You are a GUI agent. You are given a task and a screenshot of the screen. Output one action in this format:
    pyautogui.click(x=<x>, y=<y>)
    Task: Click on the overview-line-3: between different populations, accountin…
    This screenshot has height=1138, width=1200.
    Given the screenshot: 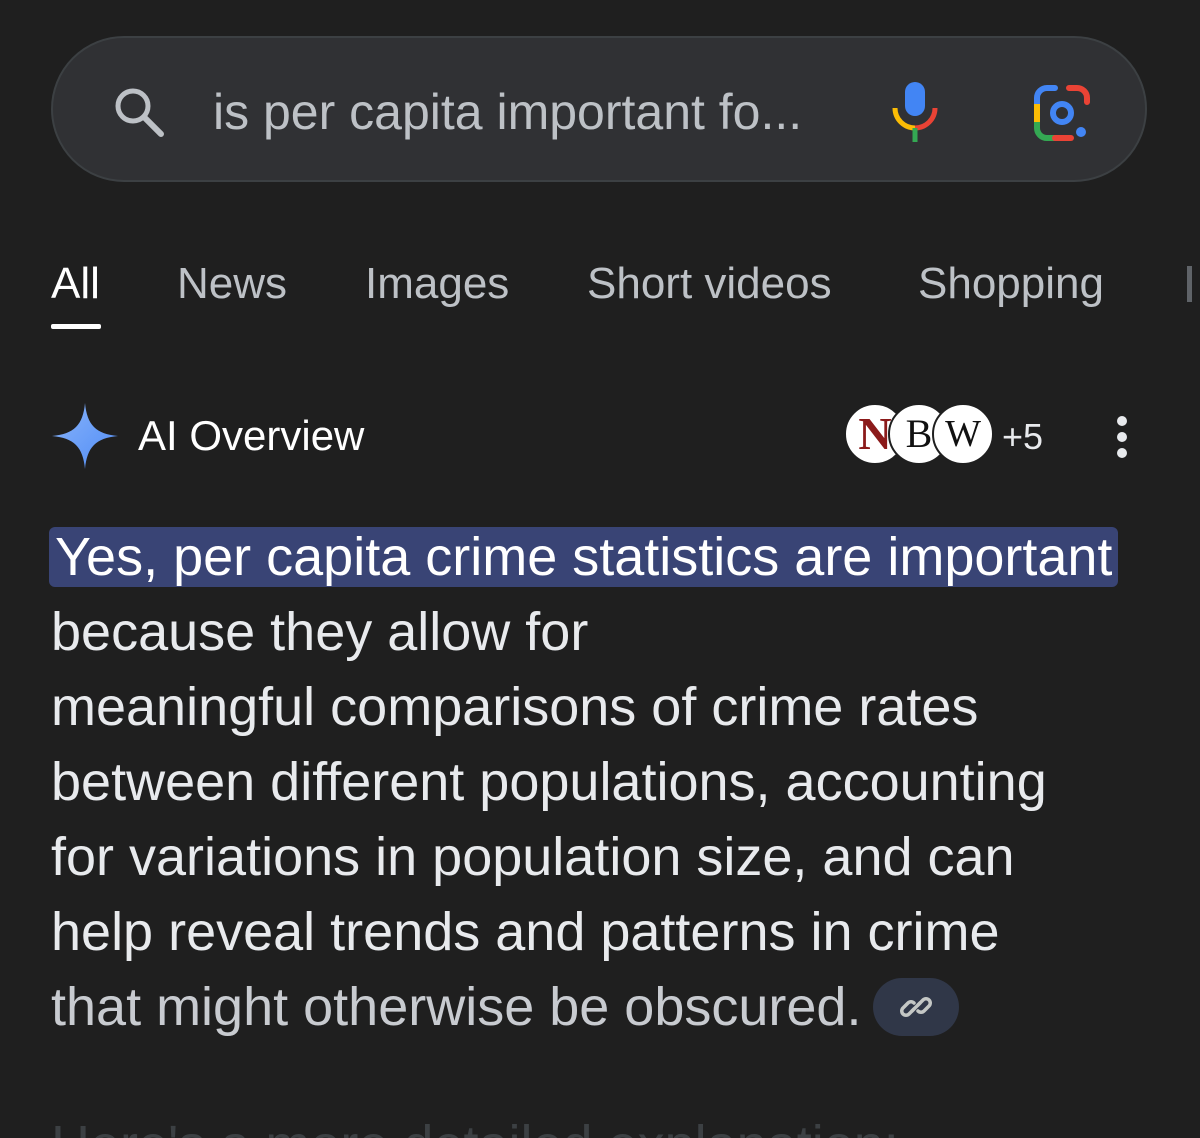 What is the action you would take?
    pyautogui.click(x=549, y=782)
    